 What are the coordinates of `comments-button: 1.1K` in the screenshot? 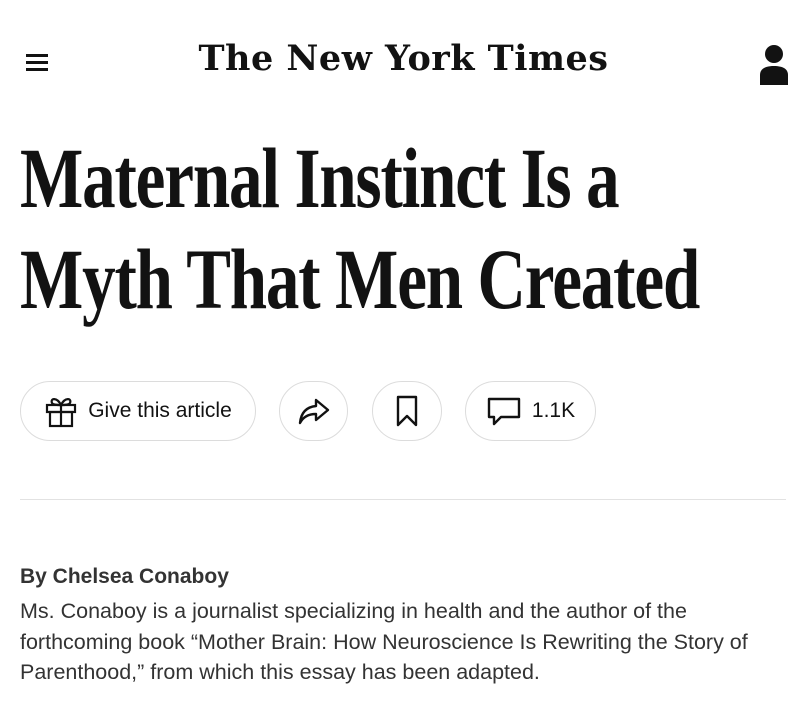 It's located at (530, 411).